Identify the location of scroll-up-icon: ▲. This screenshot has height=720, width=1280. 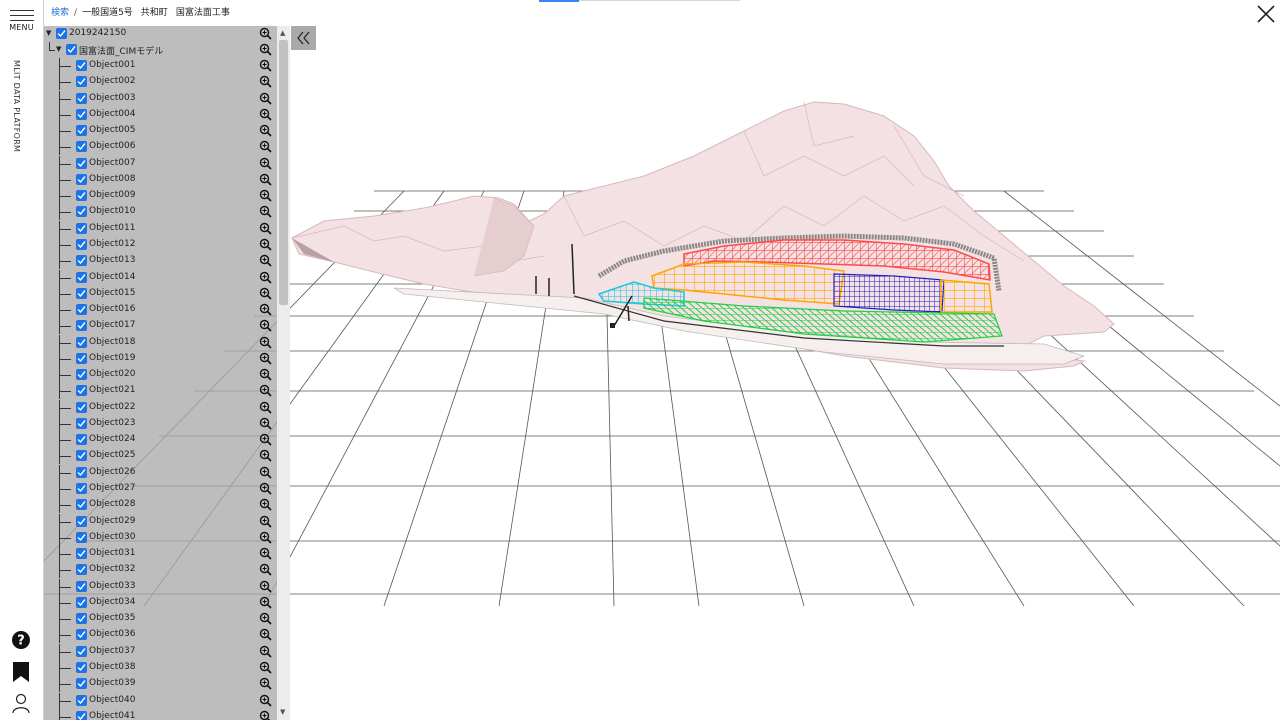
(282, 33).